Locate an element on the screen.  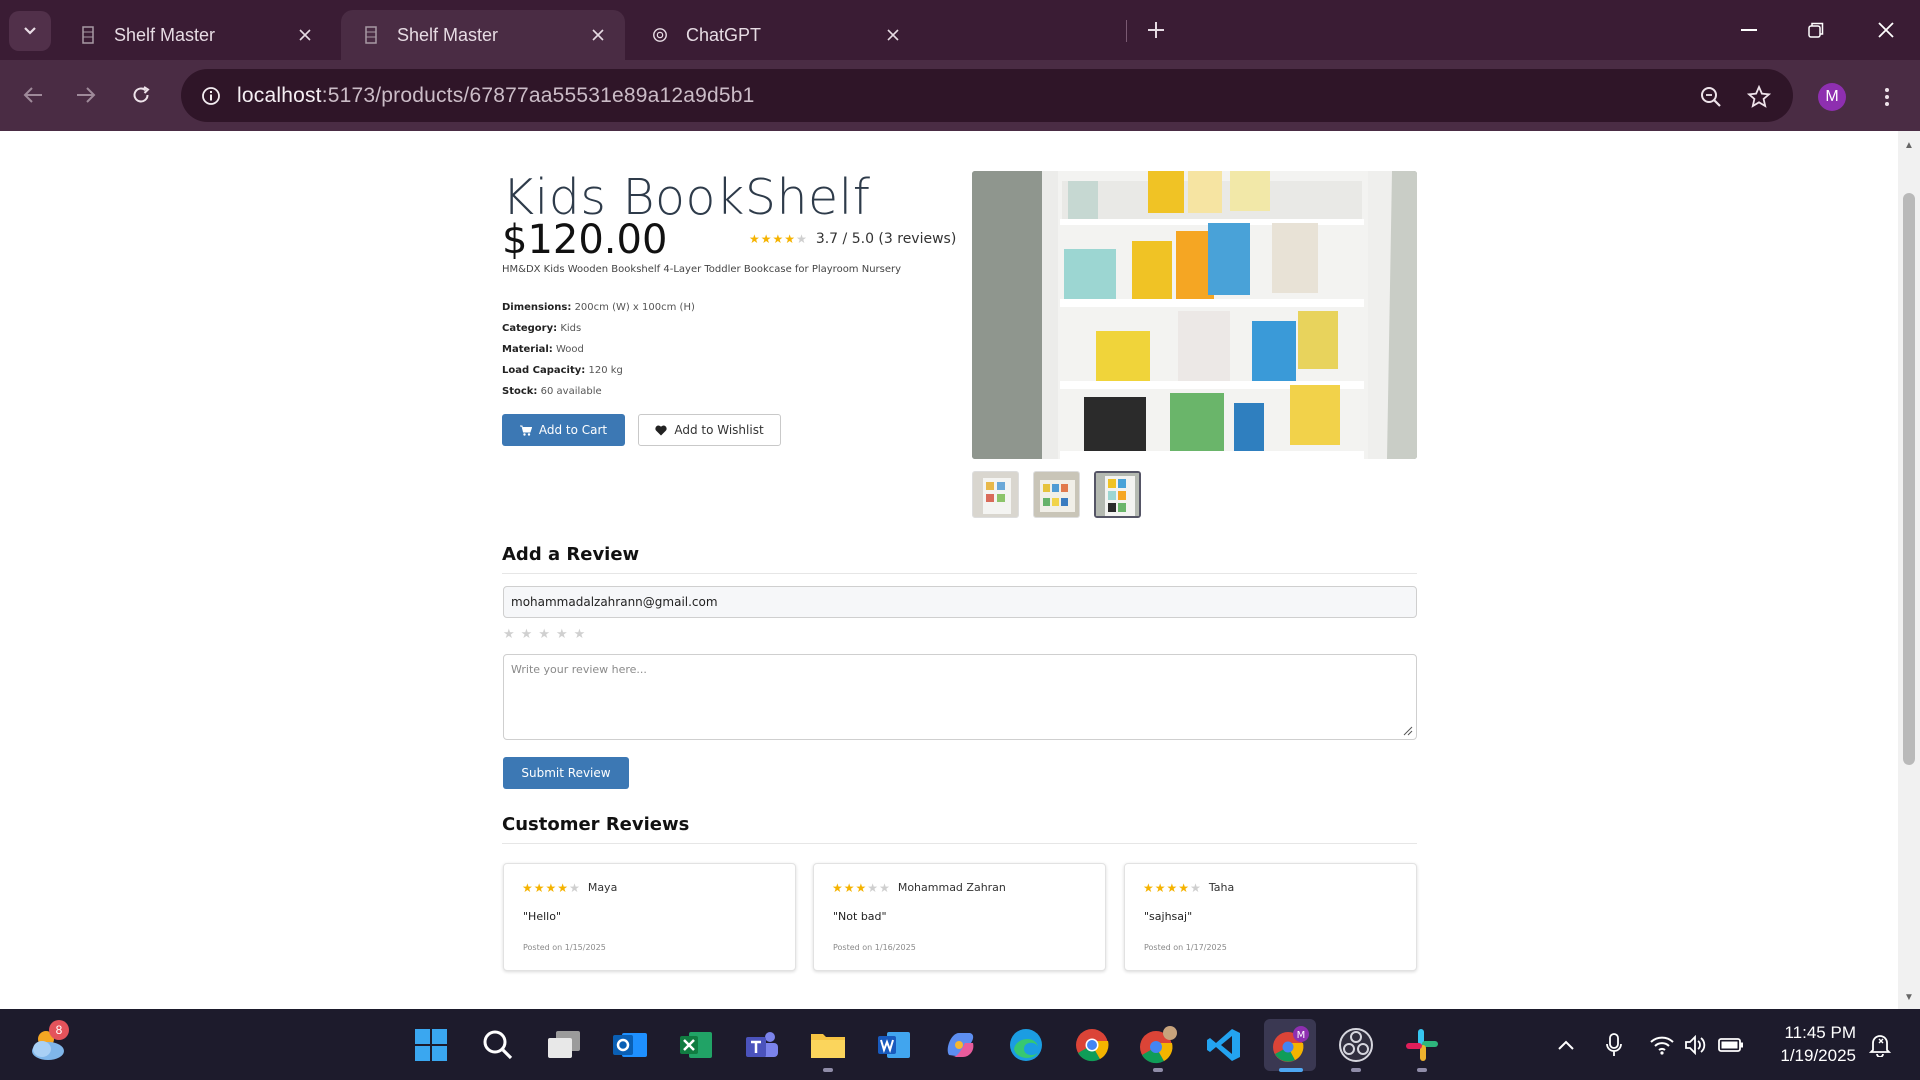
volume-icon is located at coordinates (1696, 1045).